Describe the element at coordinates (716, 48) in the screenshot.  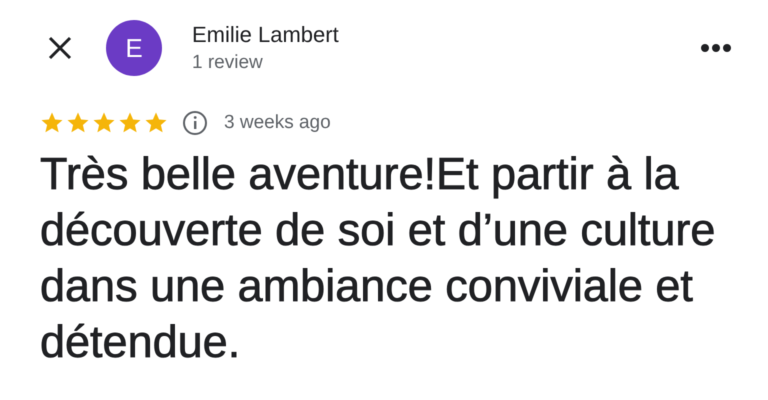
I see `more-options-icon` at that location.